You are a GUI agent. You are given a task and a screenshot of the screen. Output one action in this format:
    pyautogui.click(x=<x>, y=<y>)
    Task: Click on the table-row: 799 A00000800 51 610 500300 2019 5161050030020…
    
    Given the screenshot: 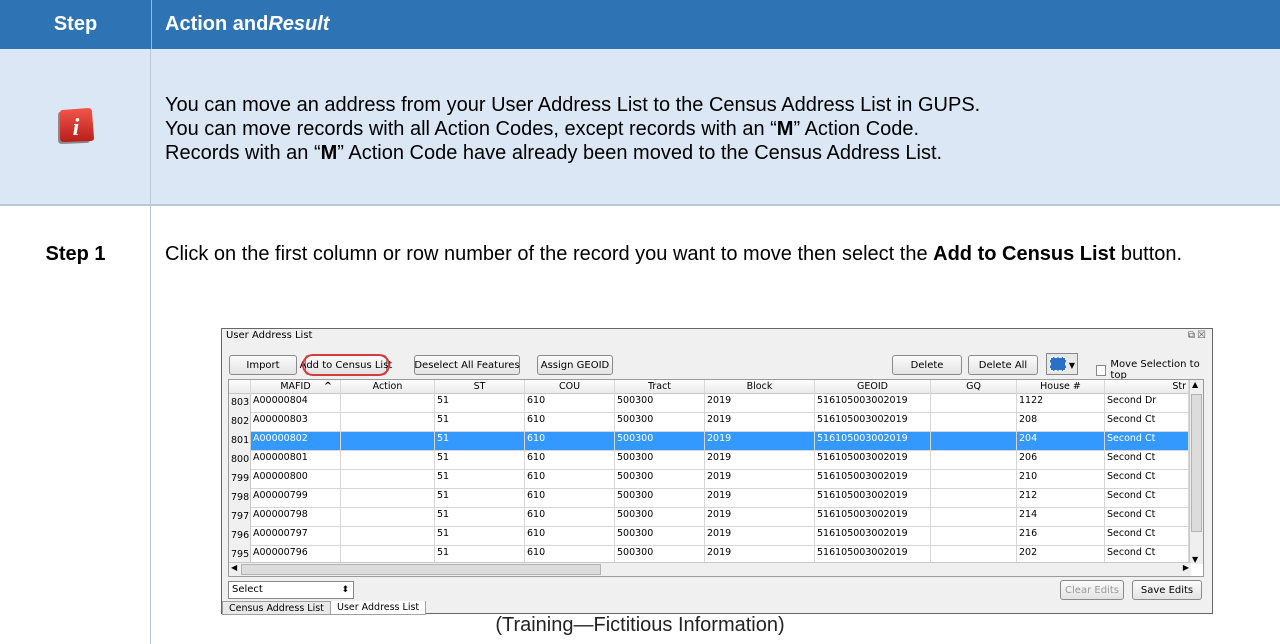 What is the action you would take?
    pyautogui.click(x=709, y=479)
    